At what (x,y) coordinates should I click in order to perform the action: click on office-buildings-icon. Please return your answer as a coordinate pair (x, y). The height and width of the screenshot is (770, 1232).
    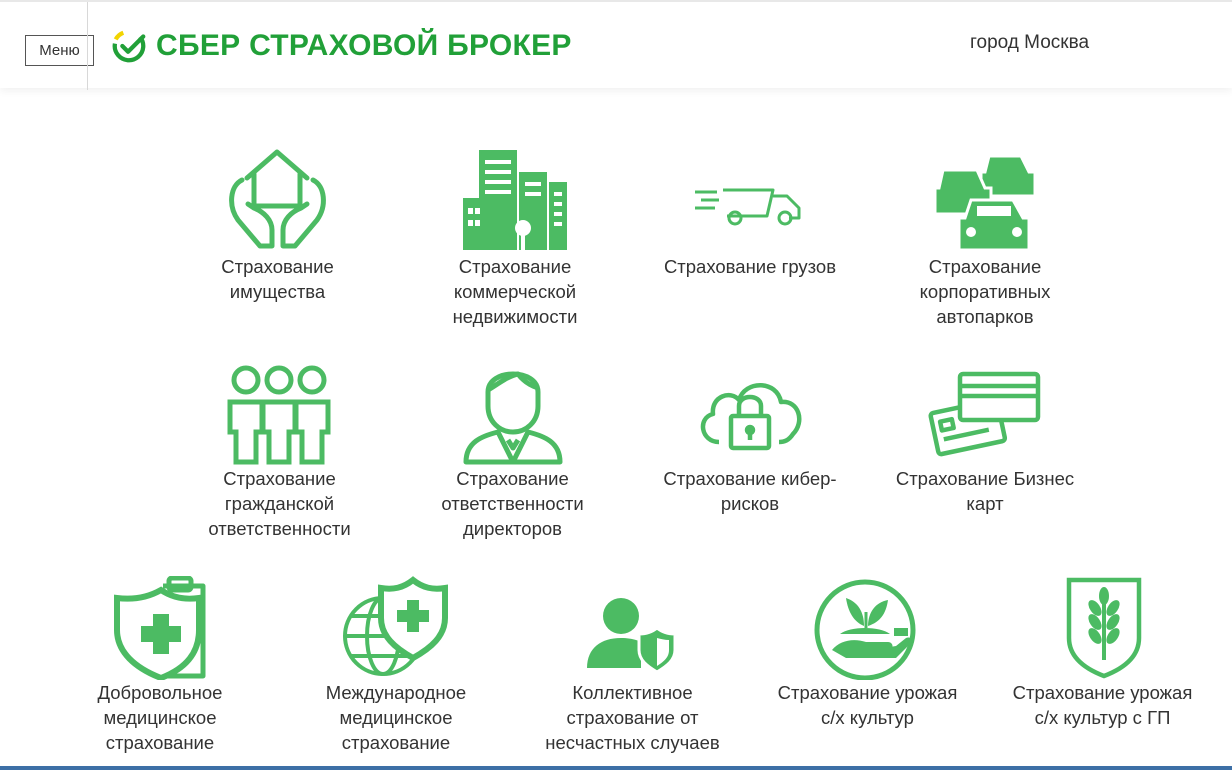
    Looking at the image, I should click on (515, 200).